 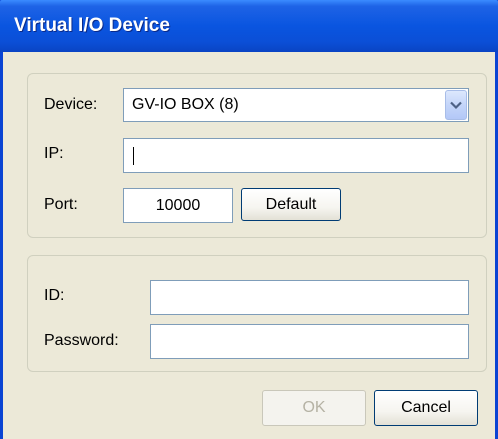 I want to click on device-label: Device:, so click(x=71, y=104).